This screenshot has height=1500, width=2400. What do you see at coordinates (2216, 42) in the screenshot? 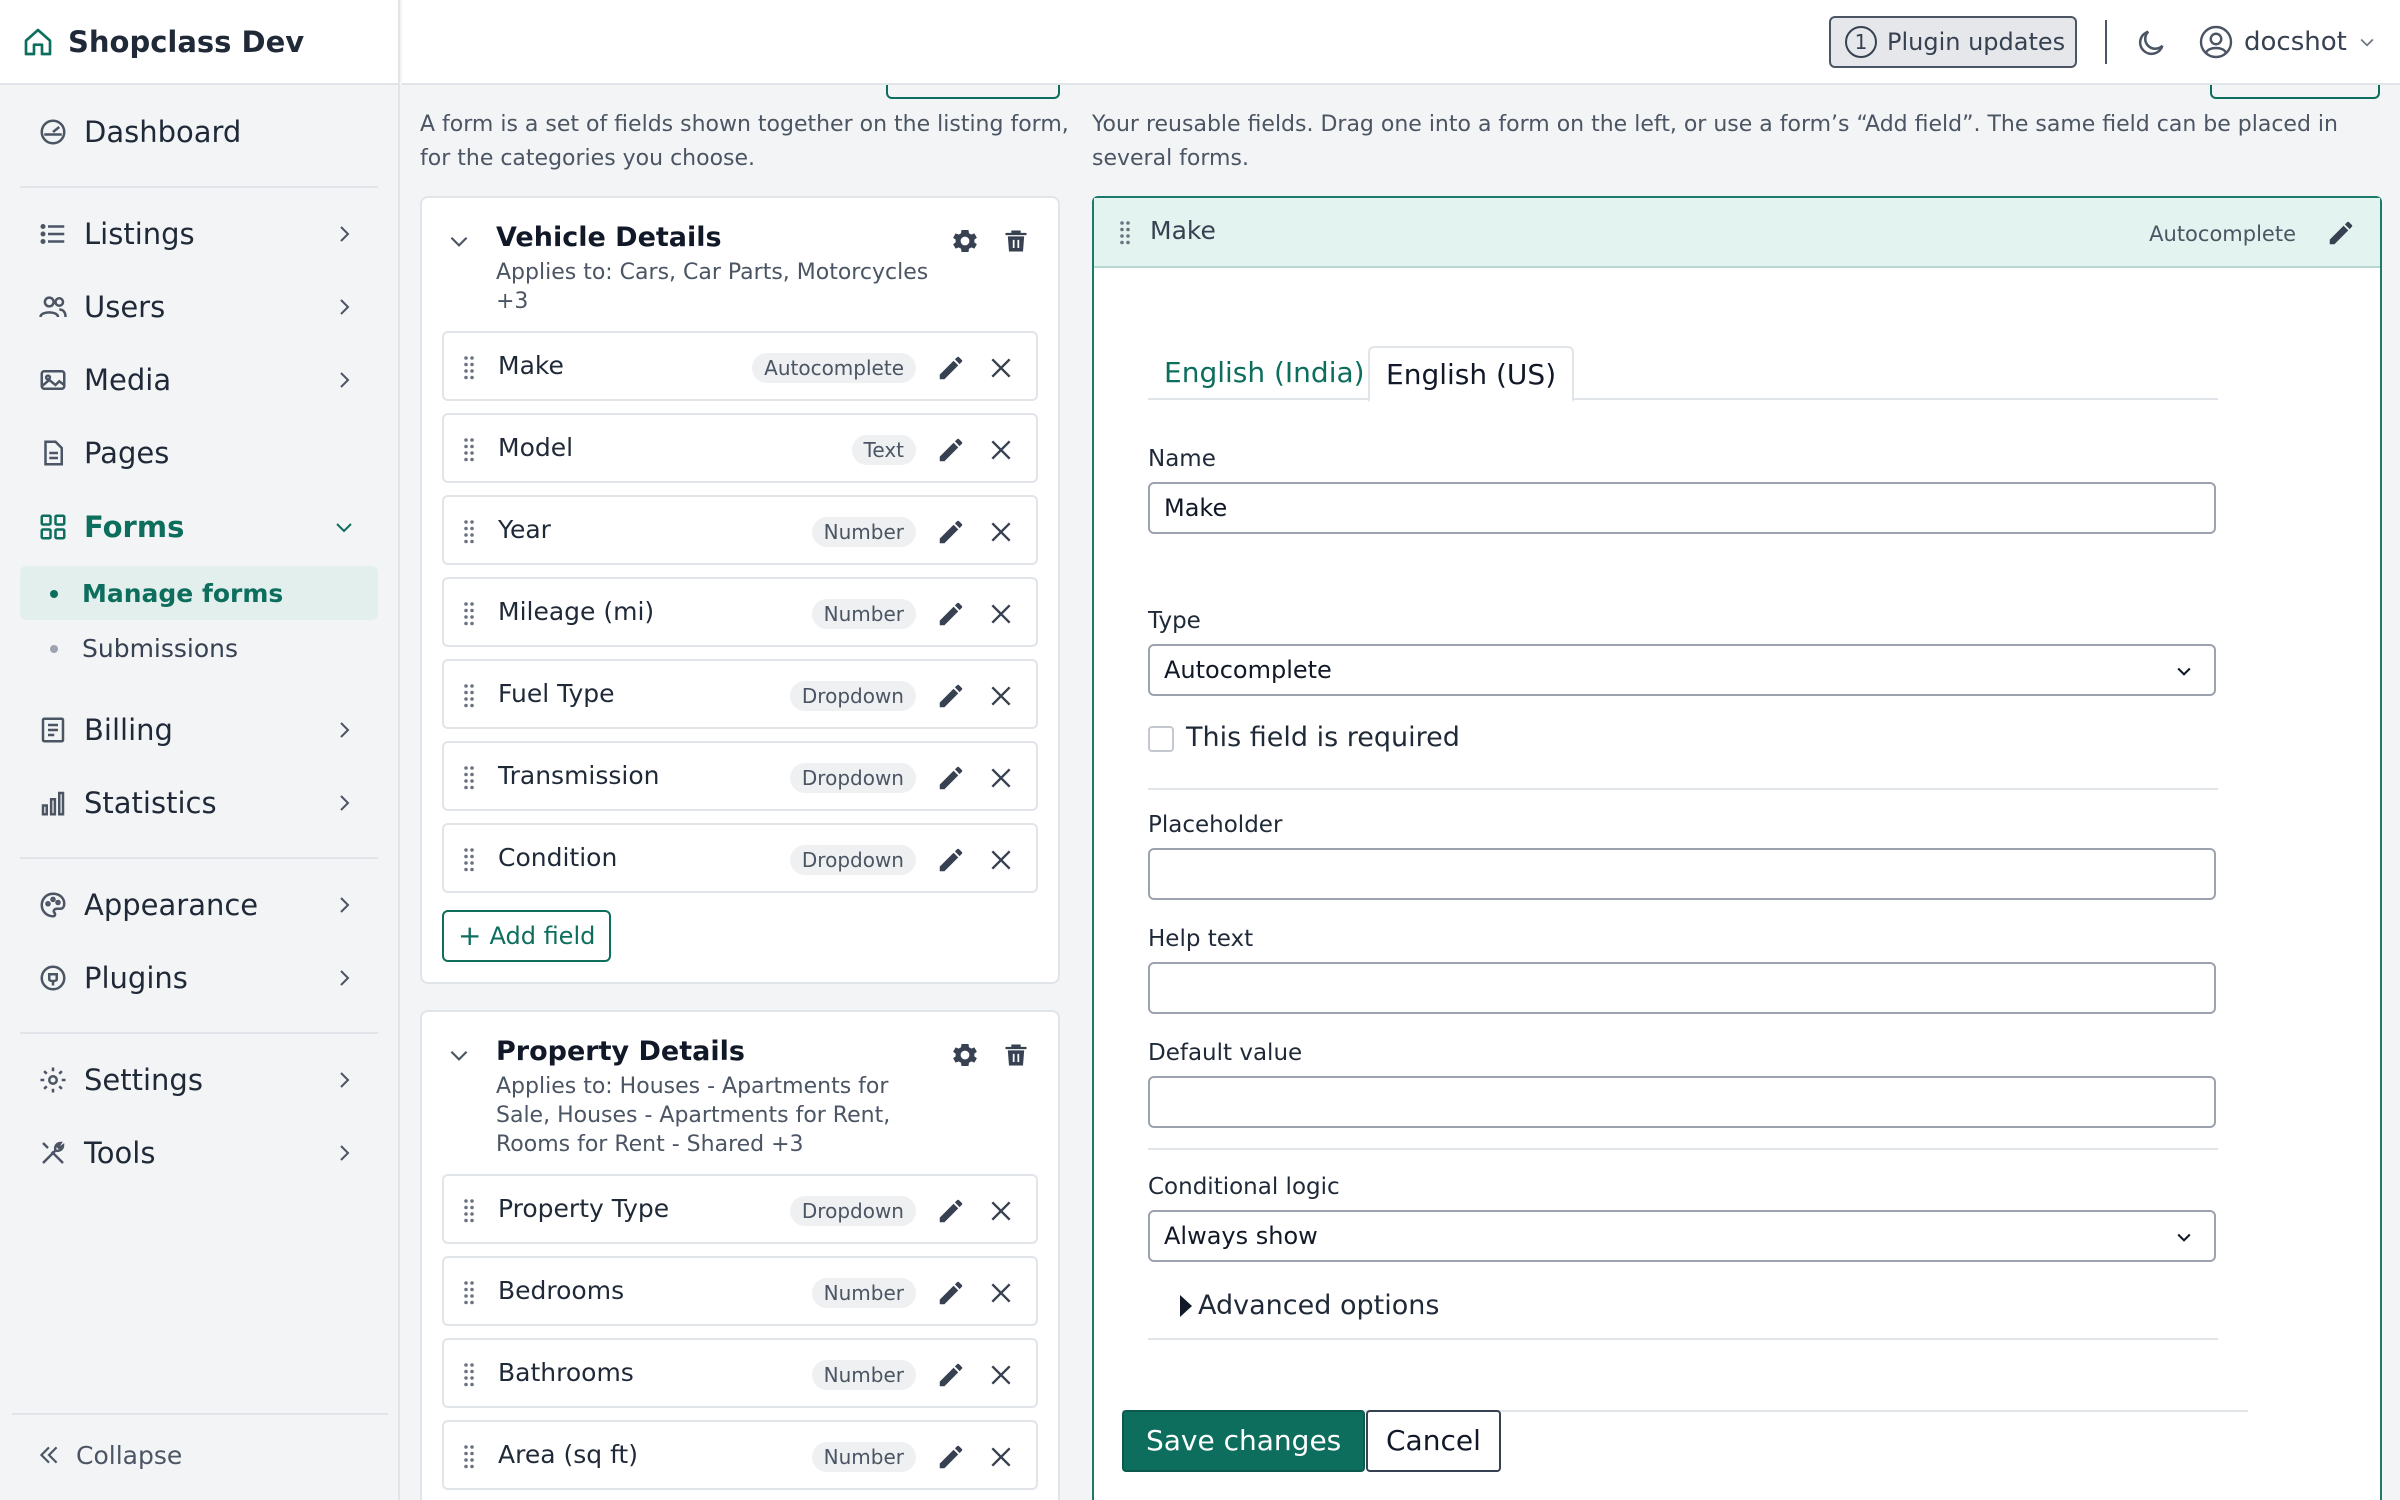
I see `avatar-icon` at bounding box center [2216, 42].